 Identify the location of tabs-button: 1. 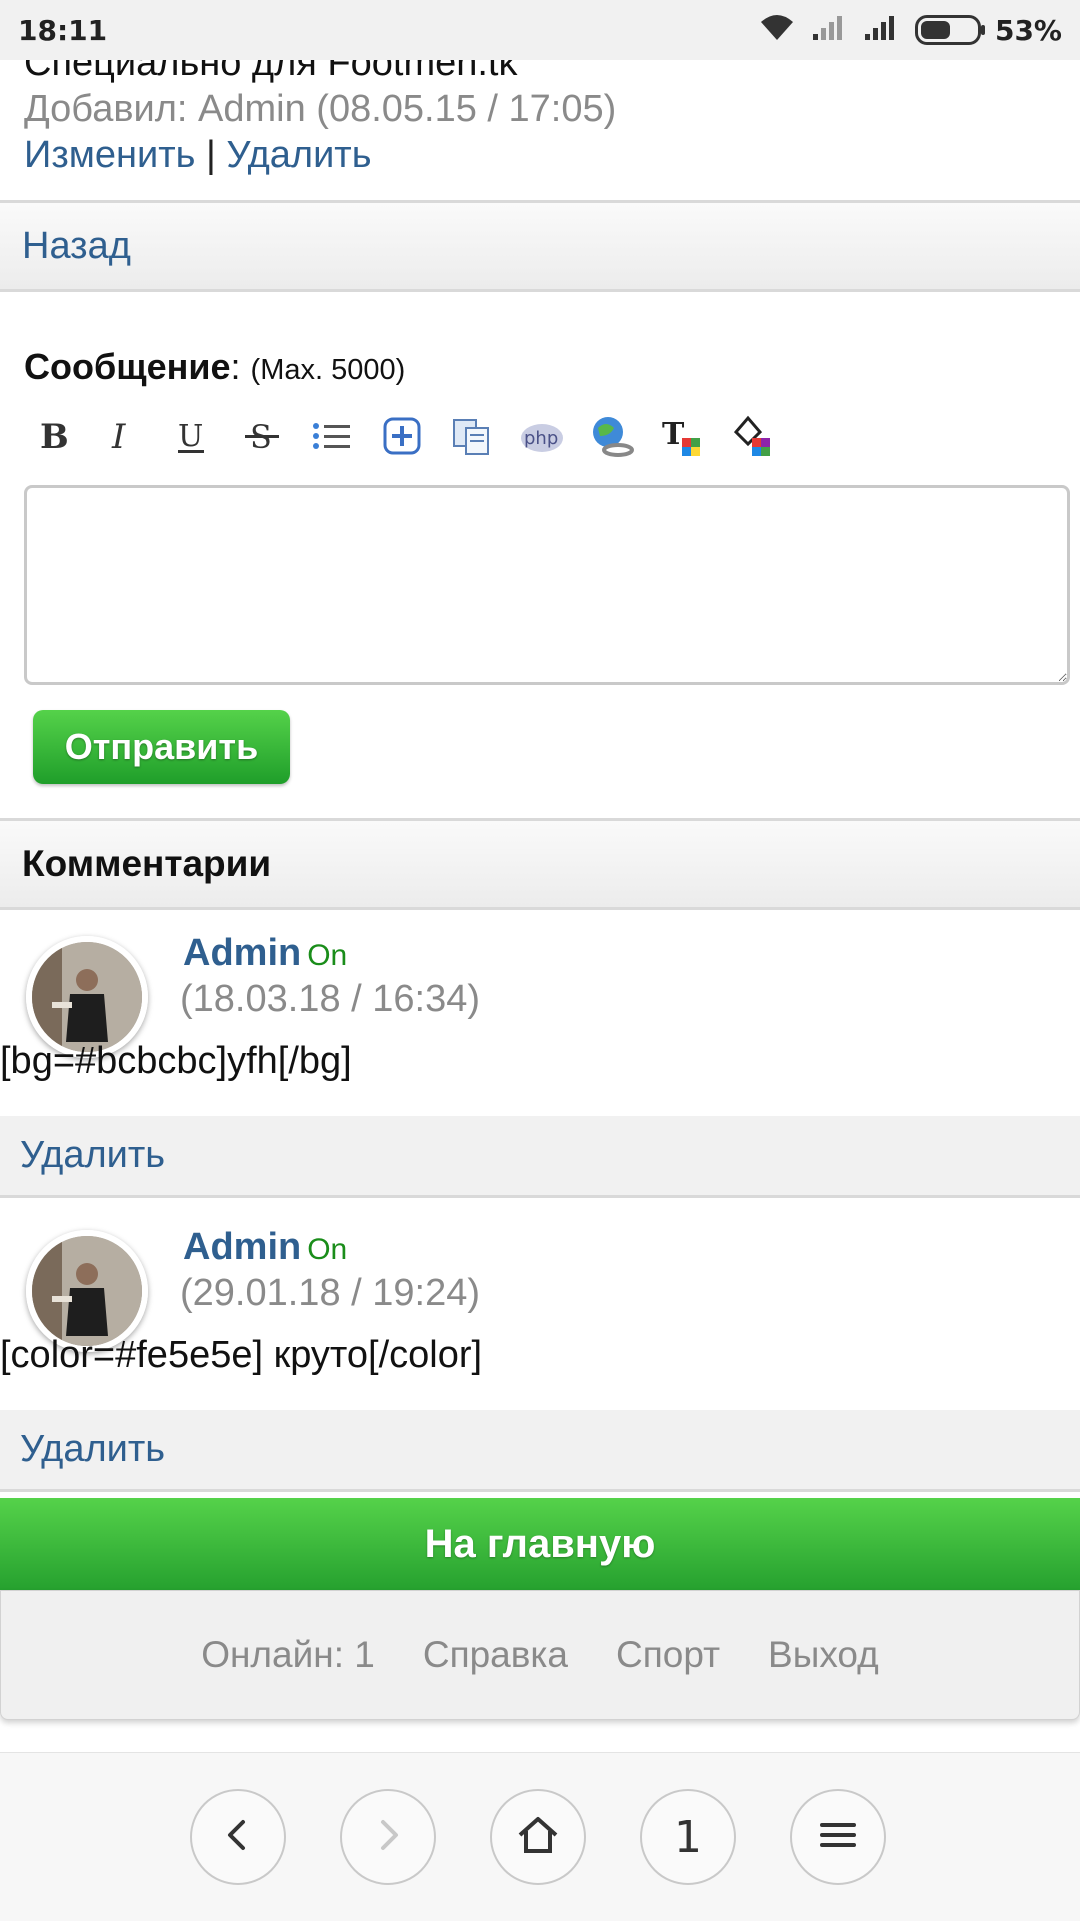
(688, 1837).